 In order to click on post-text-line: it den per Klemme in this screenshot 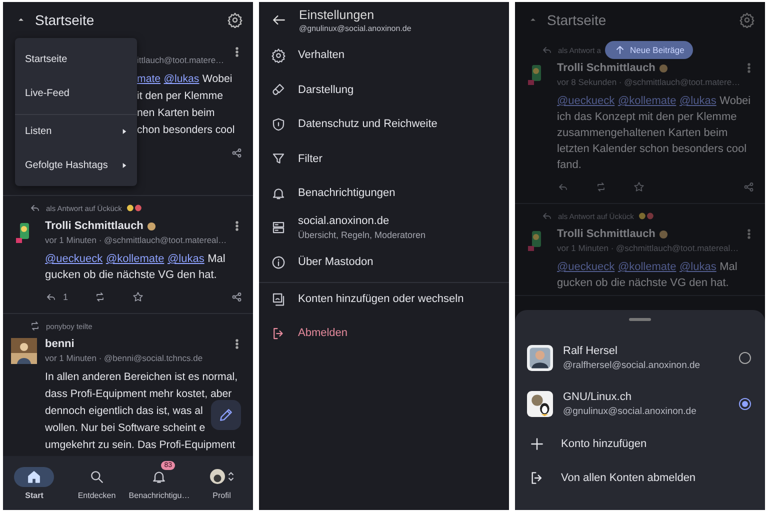, I will do `click(180, 96)`.